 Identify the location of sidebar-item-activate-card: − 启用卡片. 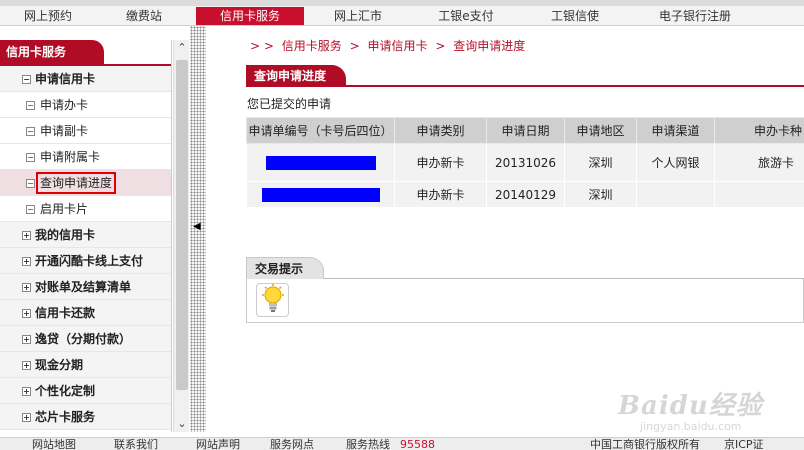
(85, 209).